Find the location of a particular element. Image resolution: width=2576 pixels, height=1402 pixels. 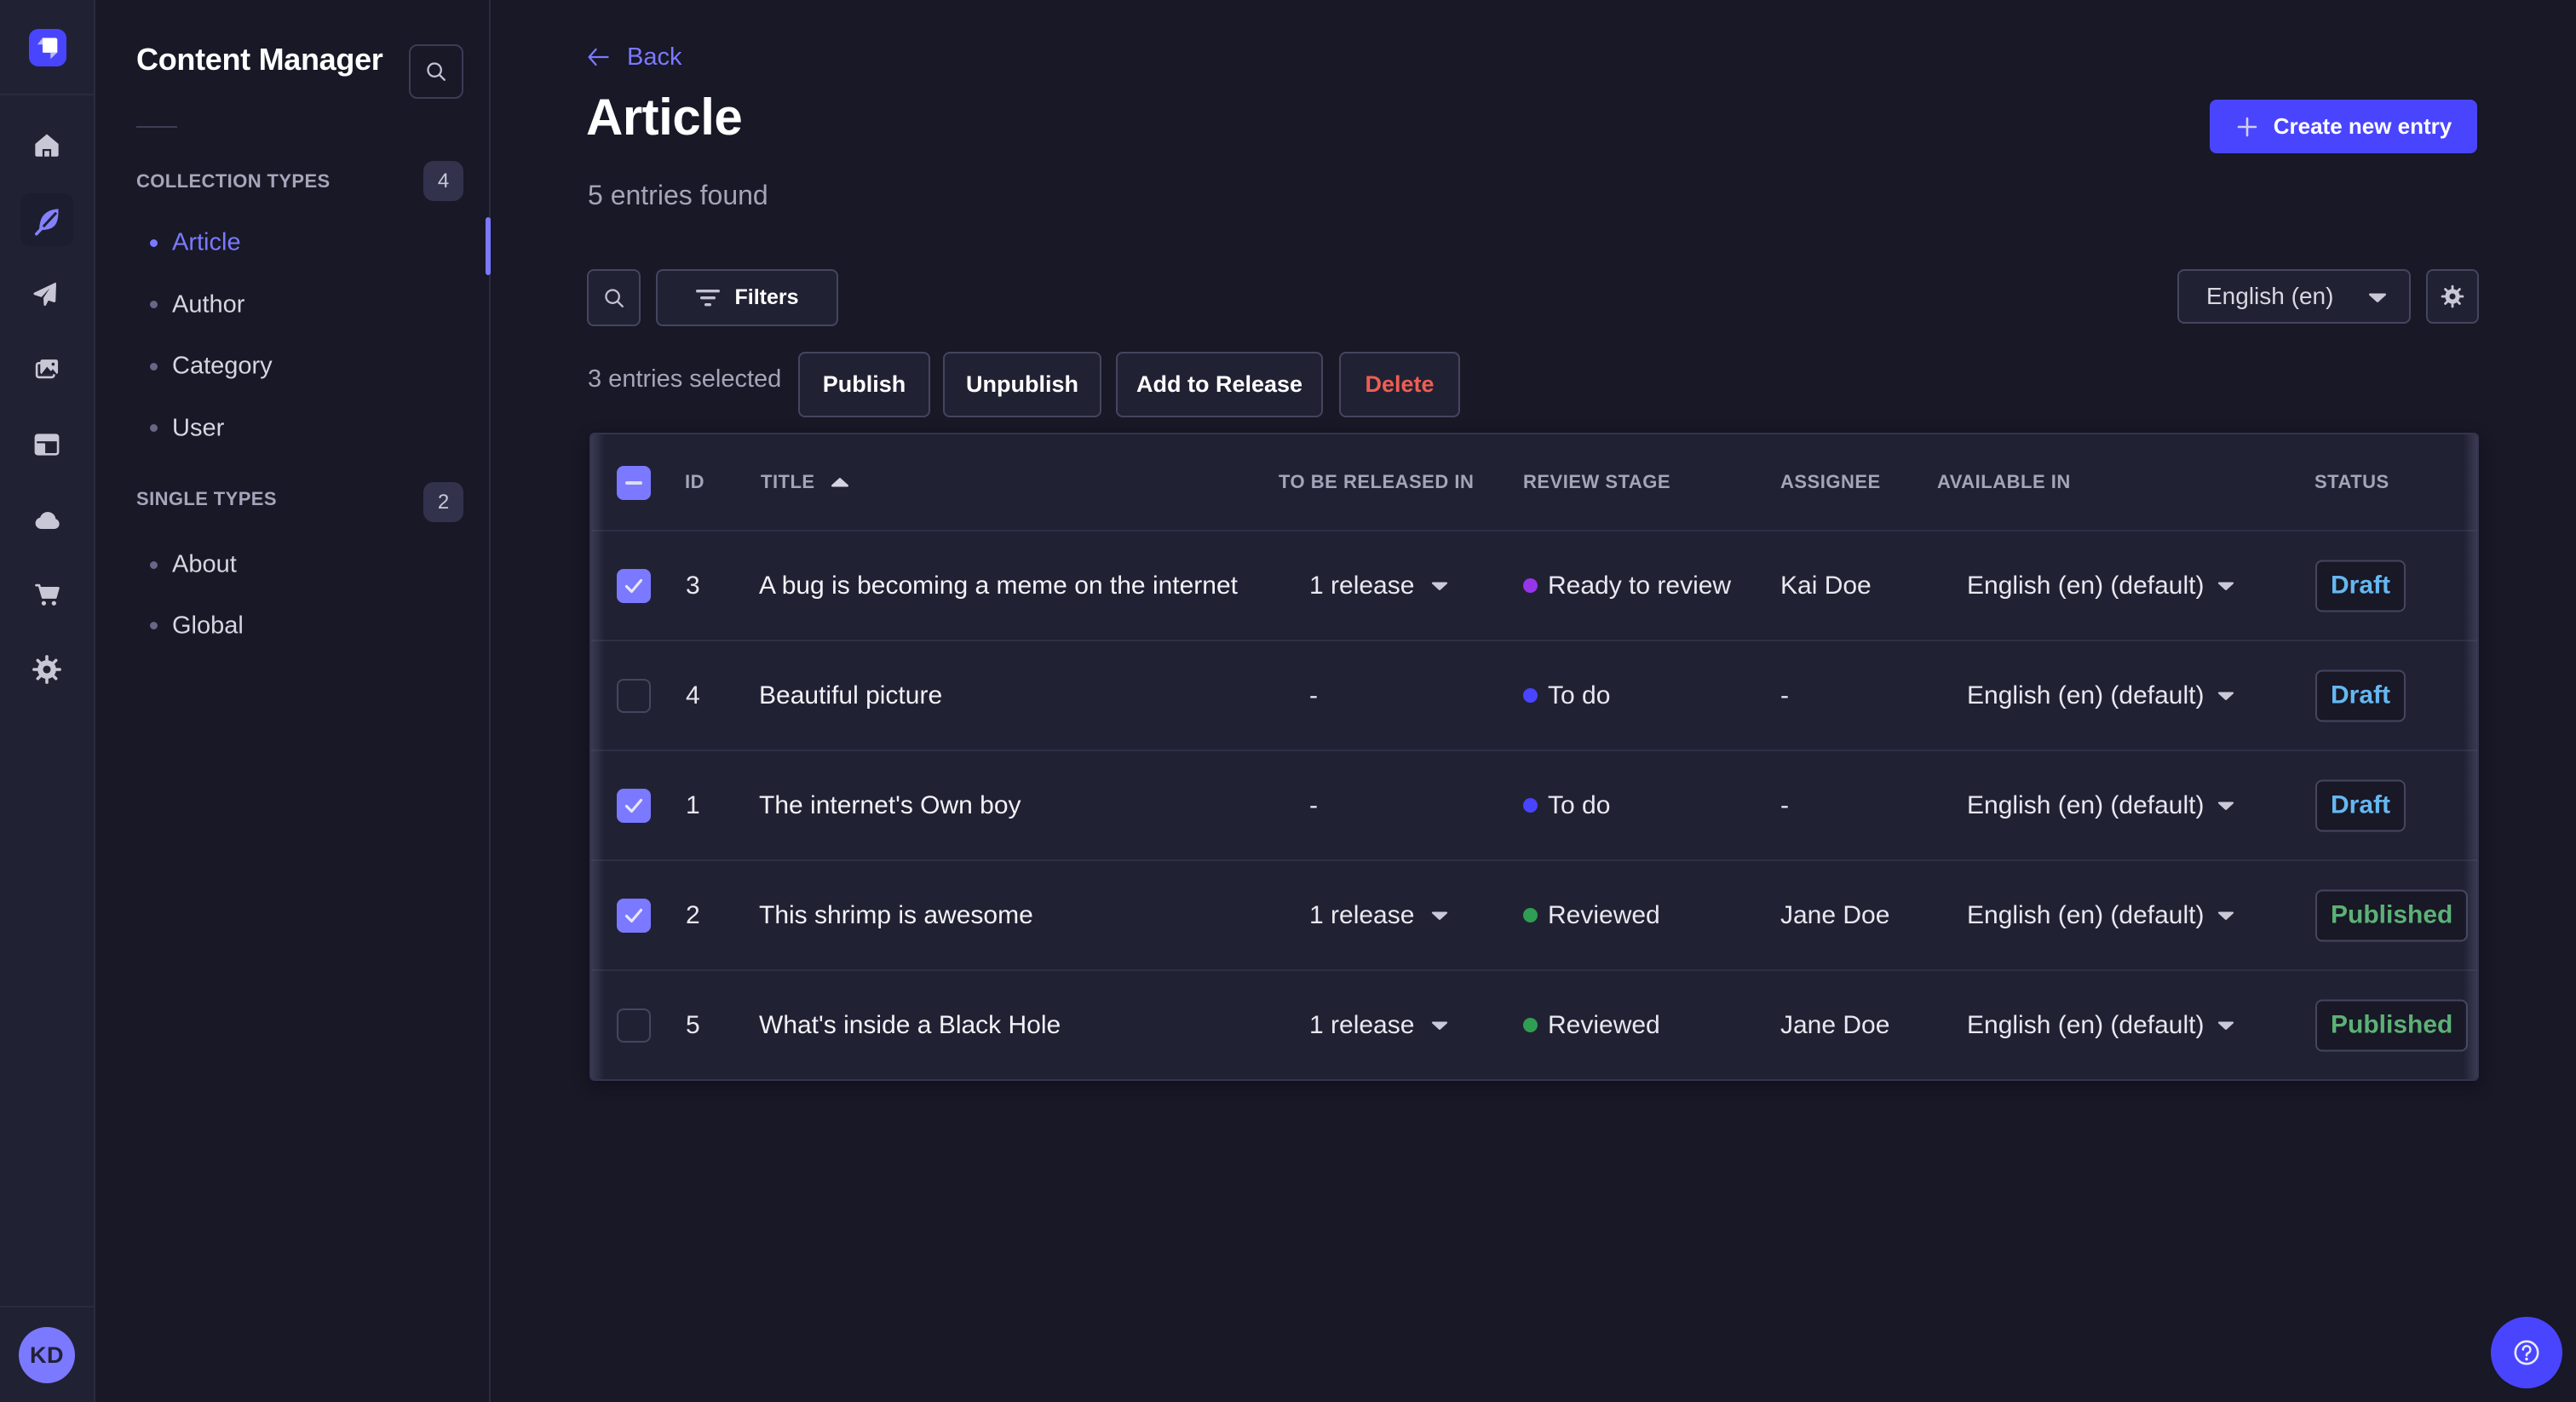

sidebar-item-global: Global is located at coordinates (291, 626).